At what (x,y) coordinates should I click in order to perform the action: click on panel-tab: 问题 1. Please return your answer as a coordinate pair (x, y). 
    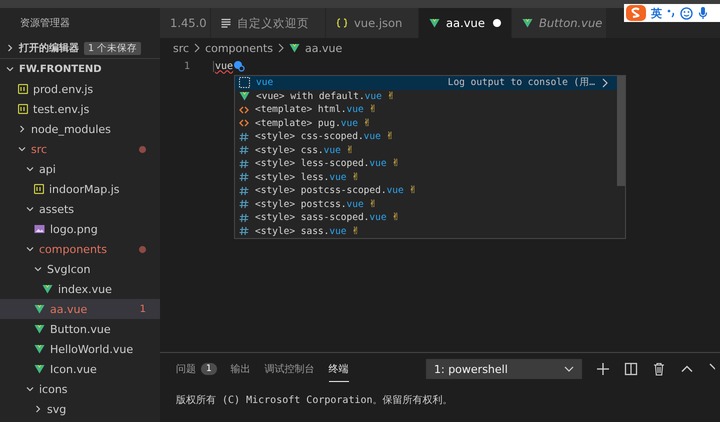
    Looking at the image, I should click on (196, 369).